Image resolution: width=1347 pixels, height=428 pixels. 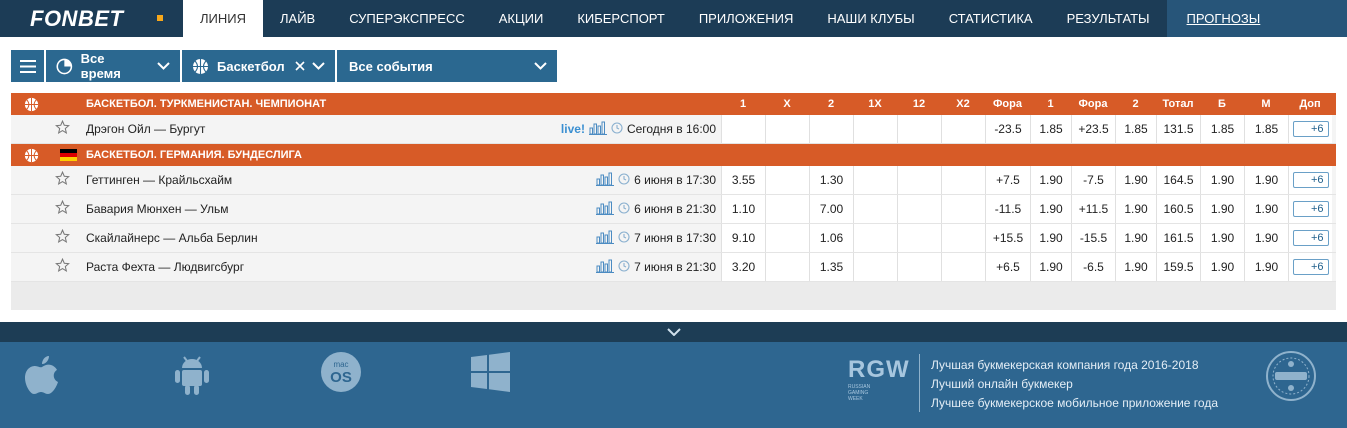 I want to click on odds-cell: +6.5, so click(x=1007, y=267).